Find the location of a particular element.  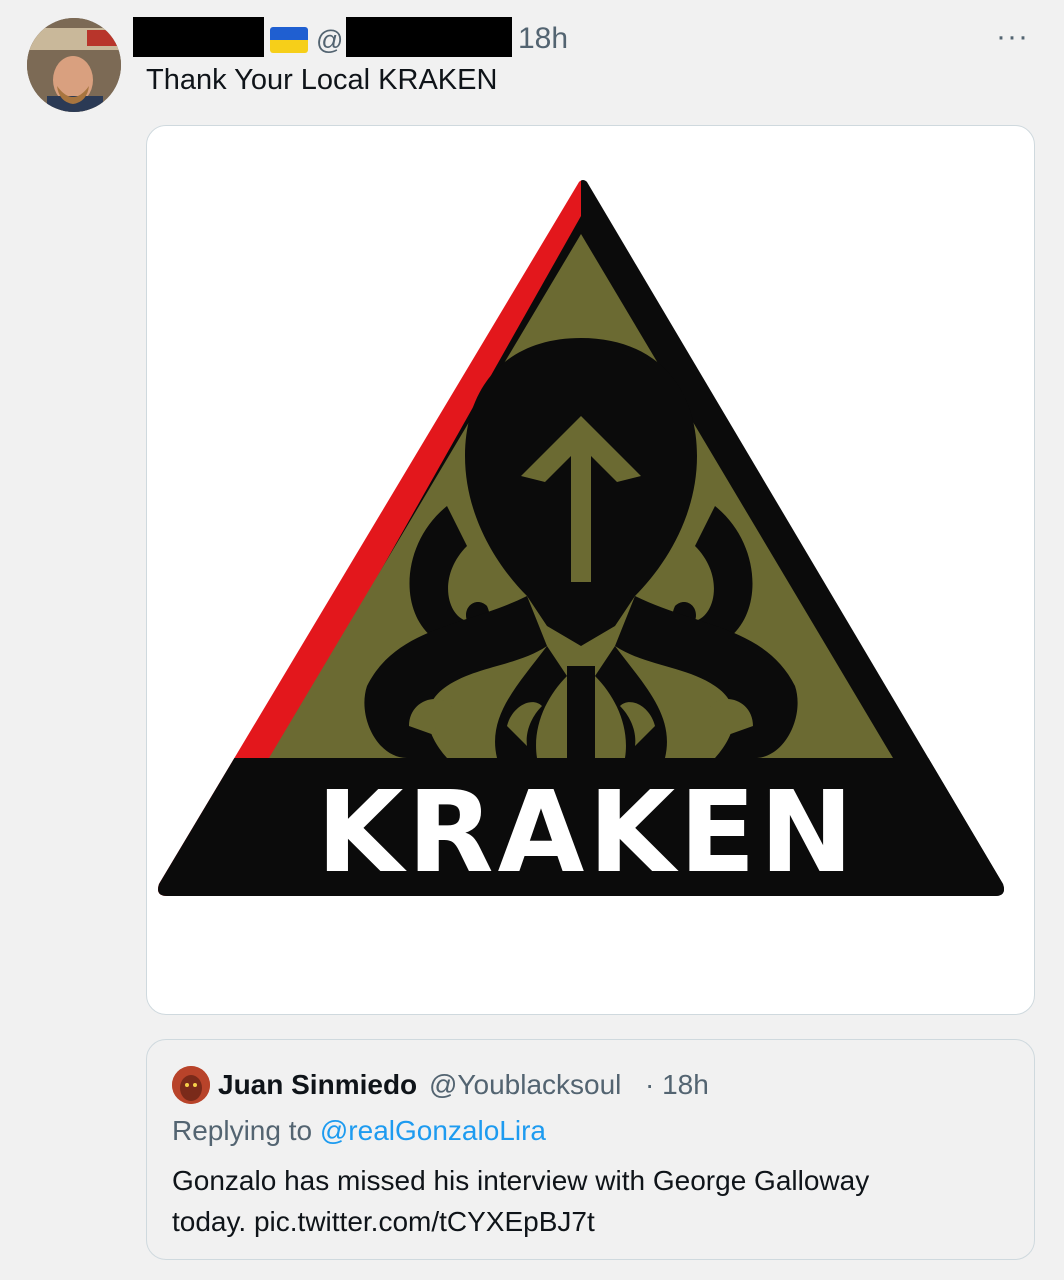

ukraine-flag-icon is located at coordinates (289, 40).